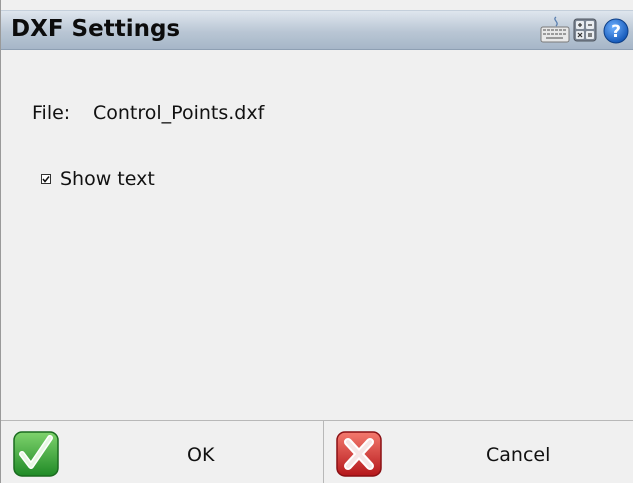  Describe the element at coordinates (201, 455) in the screenshot. I see `ok-button-label: OK` at that location.